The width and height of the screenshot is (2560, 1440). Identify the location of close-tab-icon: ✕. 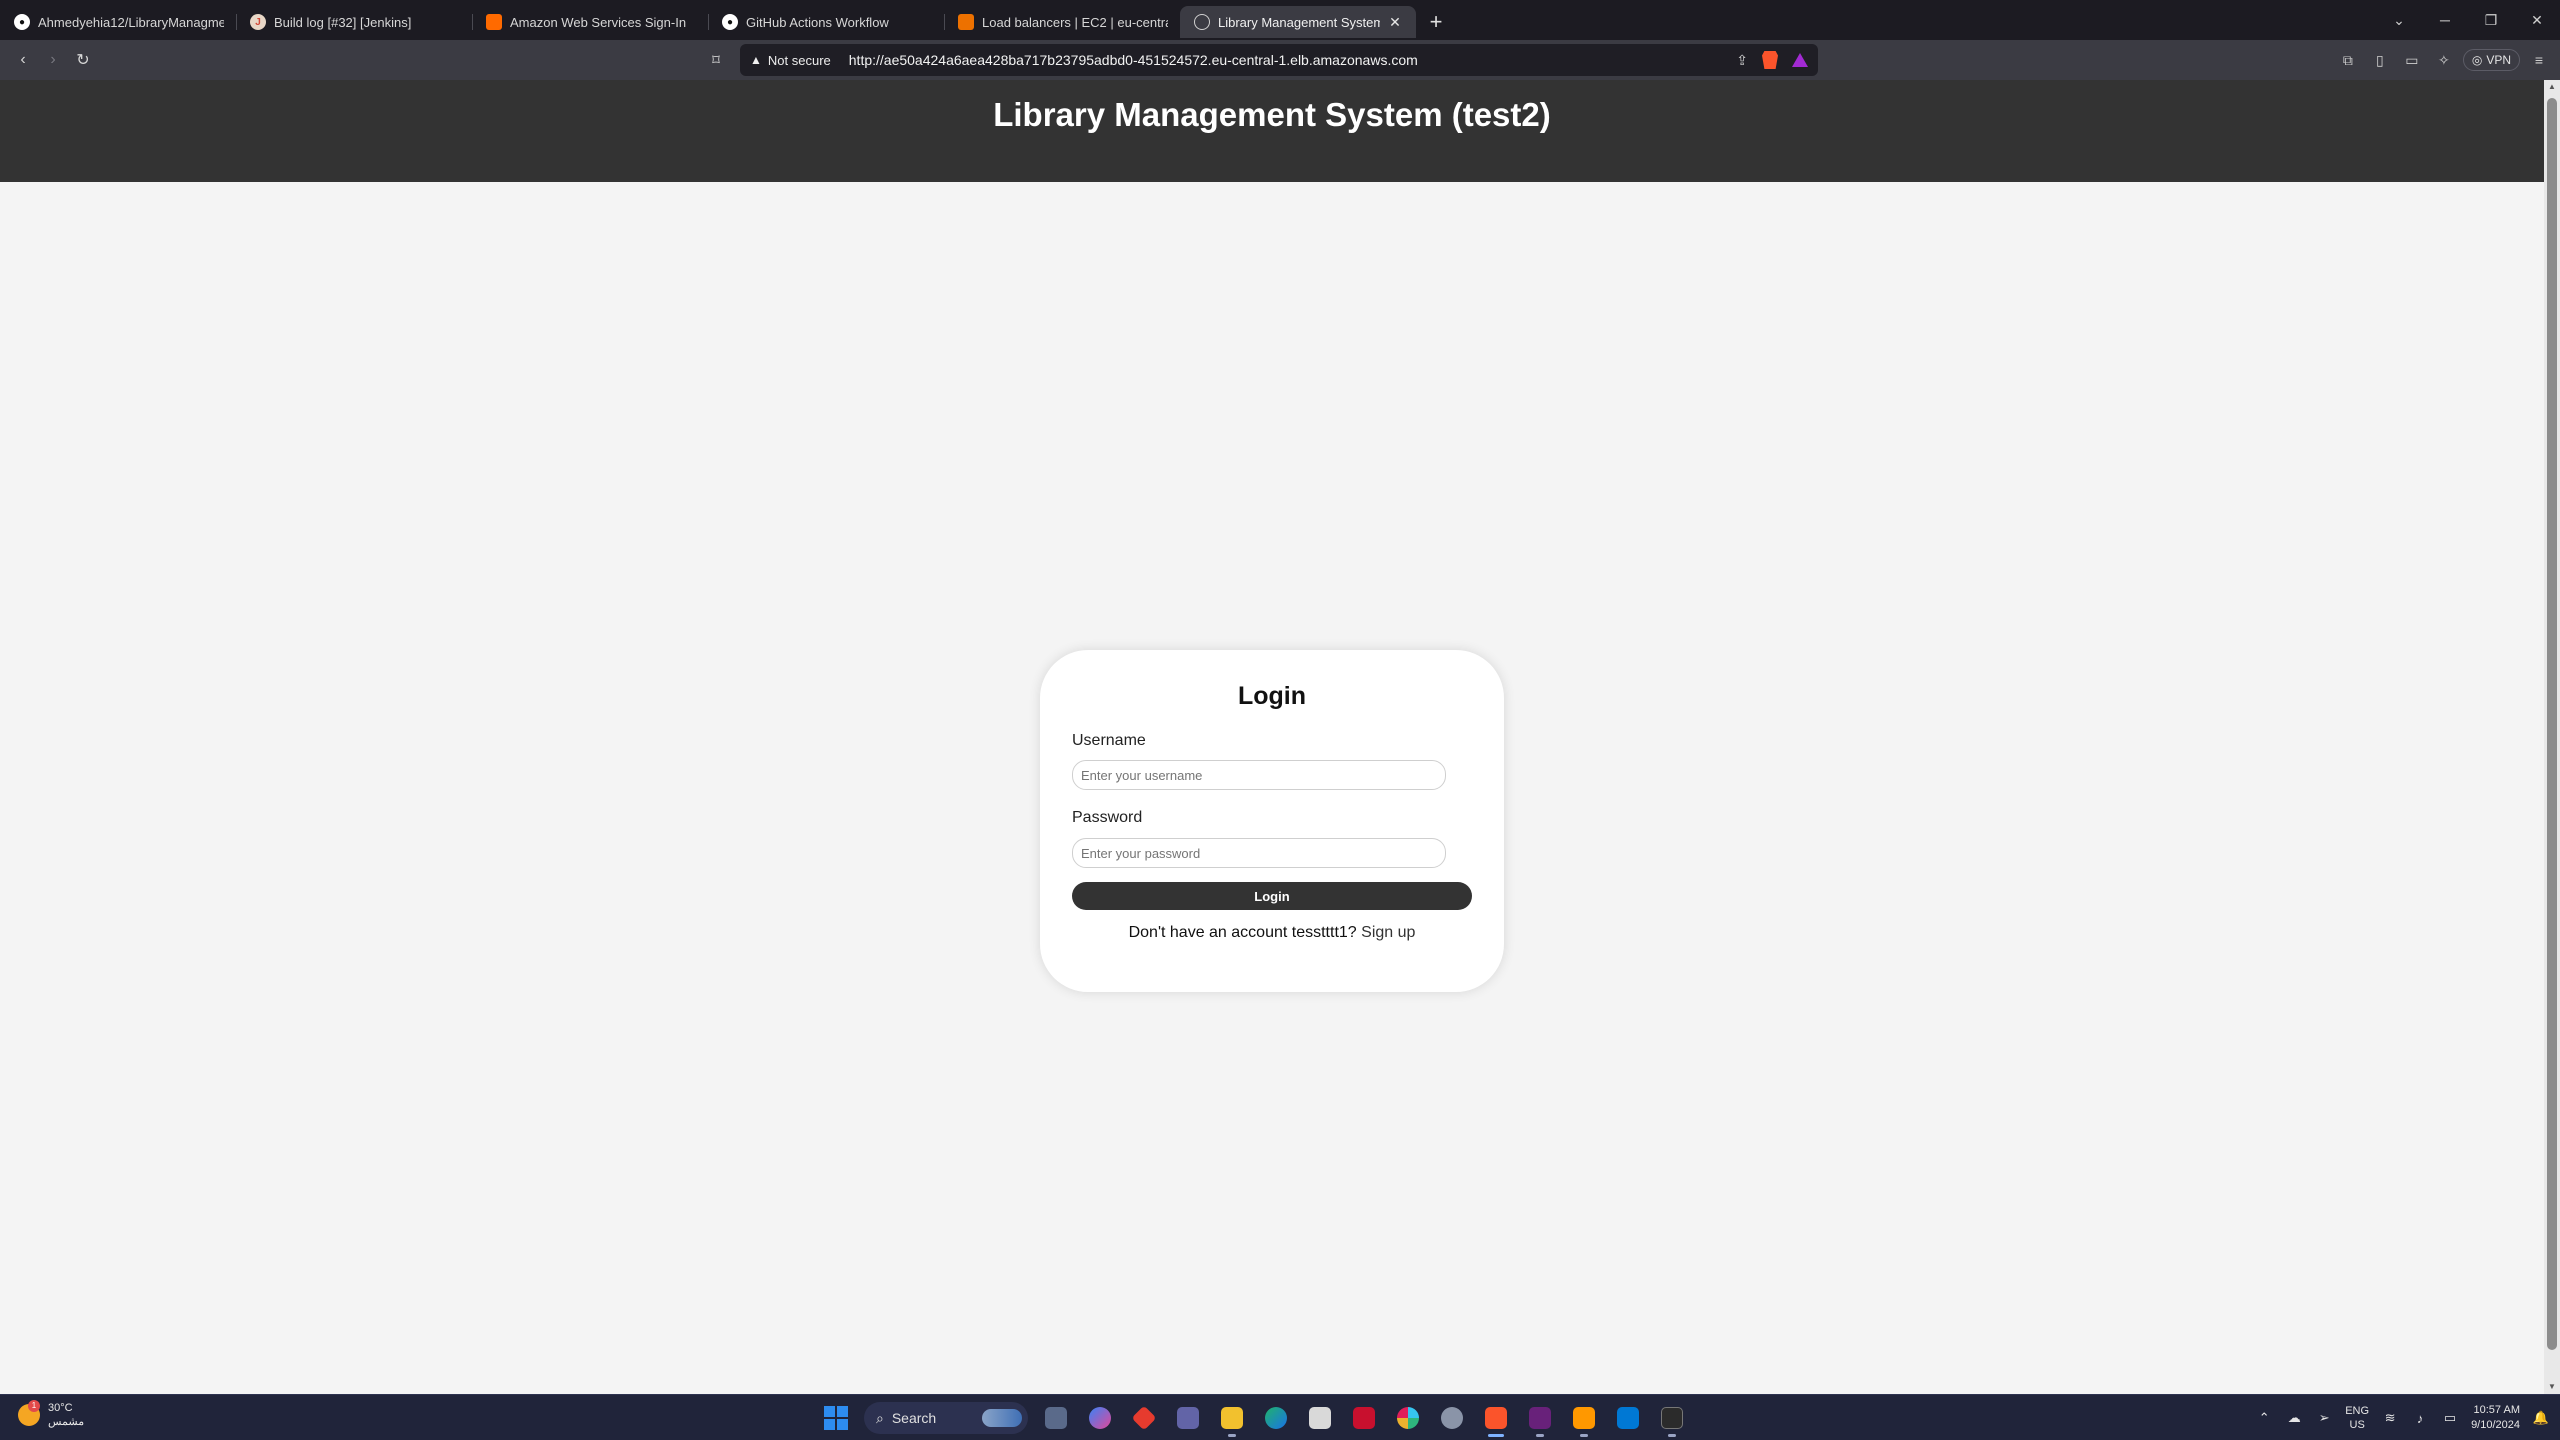
(1395, 22).